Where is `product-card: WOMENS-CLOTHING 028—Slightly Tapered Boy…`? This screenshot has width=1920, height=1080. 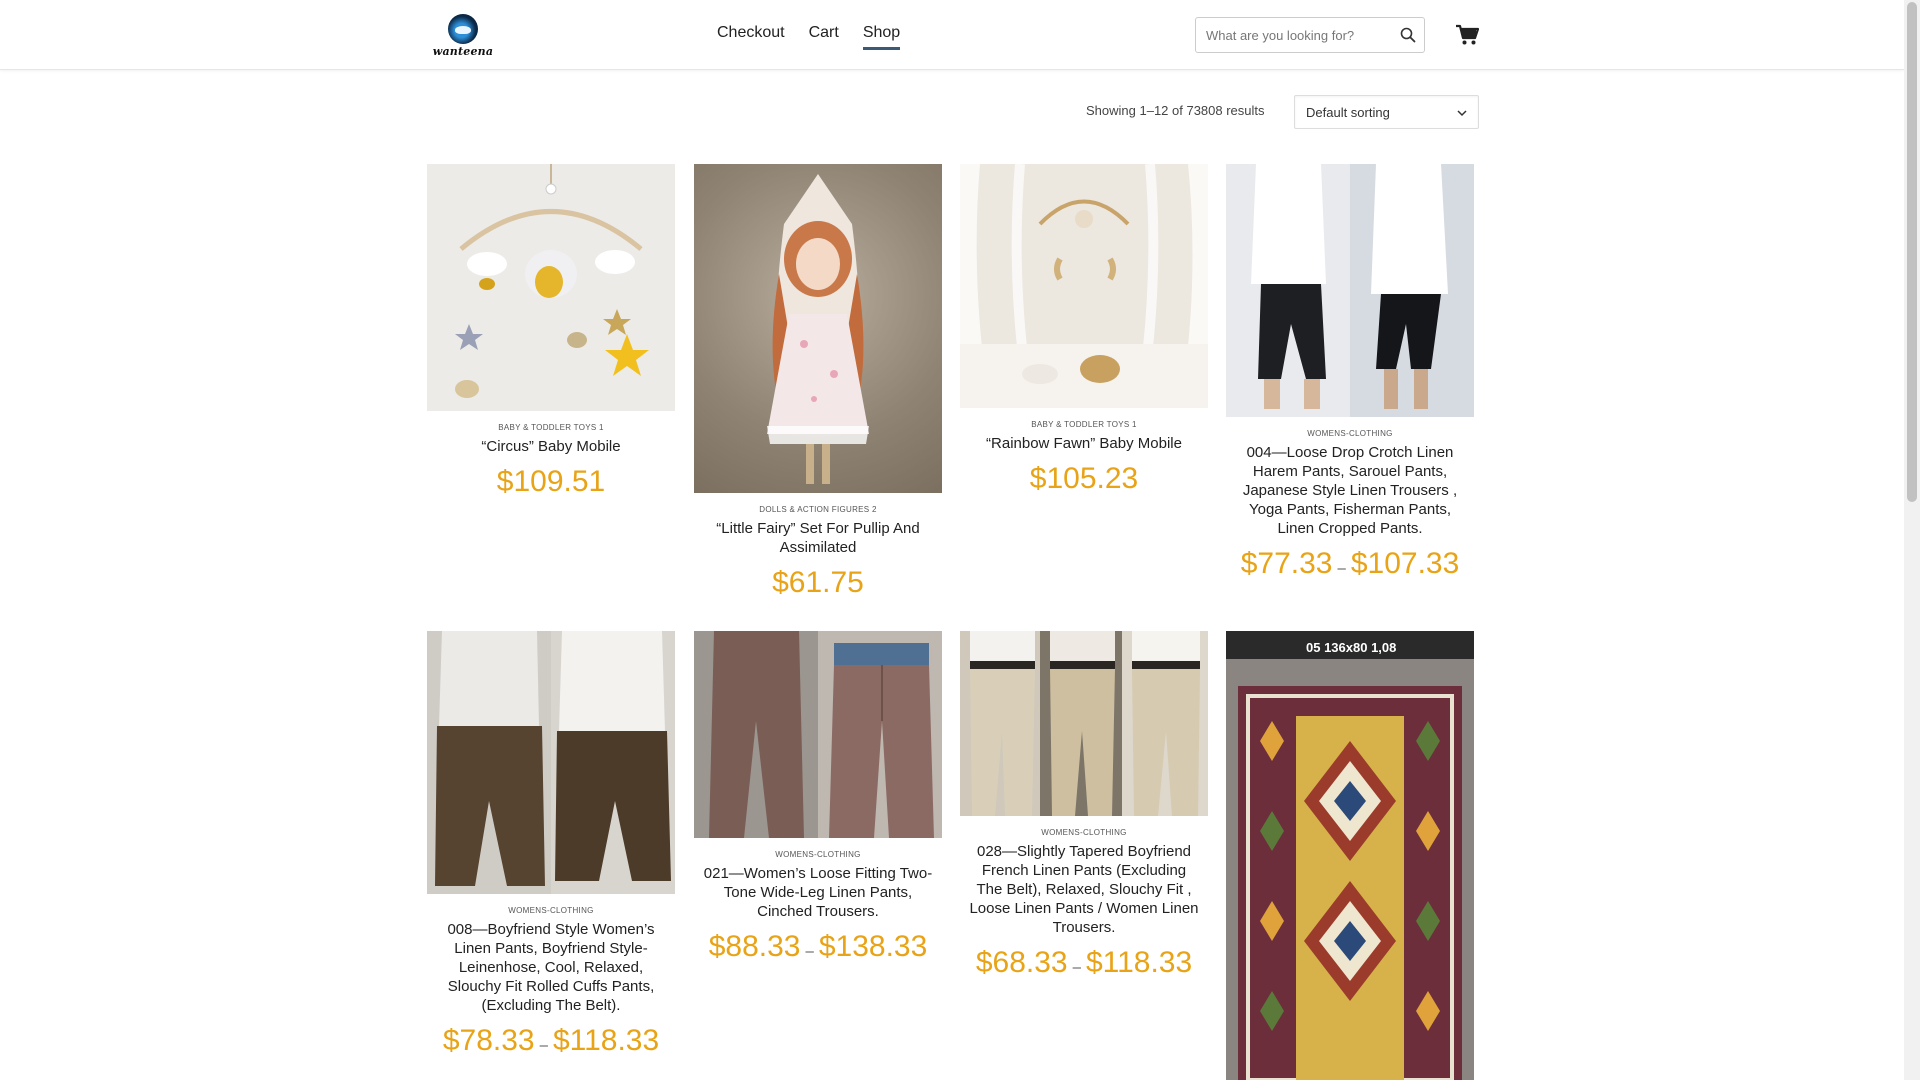
product-card: WOMENS-CLOTHING 028—Slightly Tapered Boy… is located at coordinates (1084, 808).